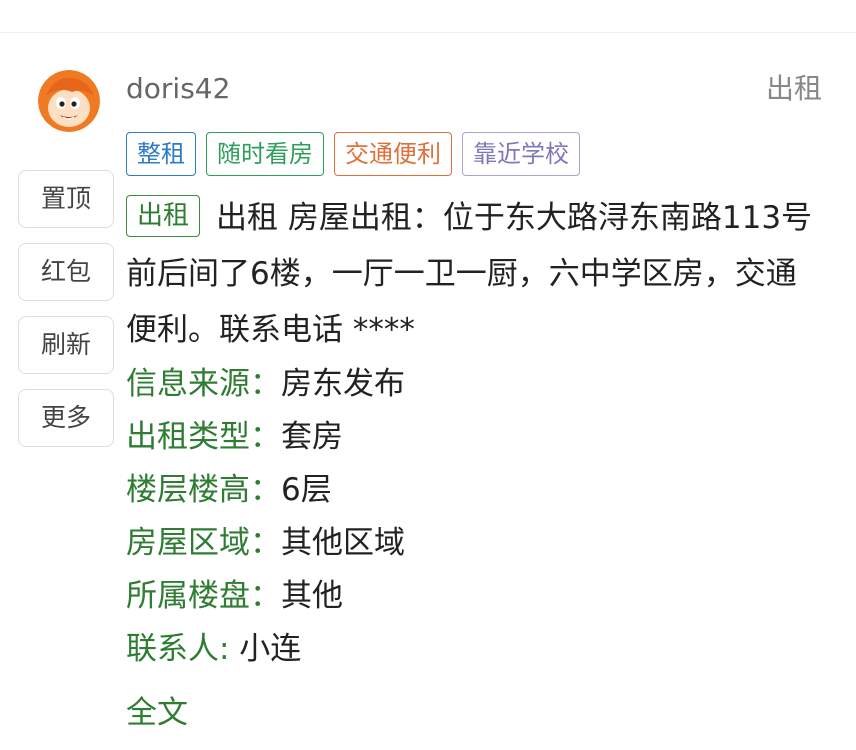 This screenshot has width=856, height=750. I want to click on info-value: 其他, so click(312, 596).